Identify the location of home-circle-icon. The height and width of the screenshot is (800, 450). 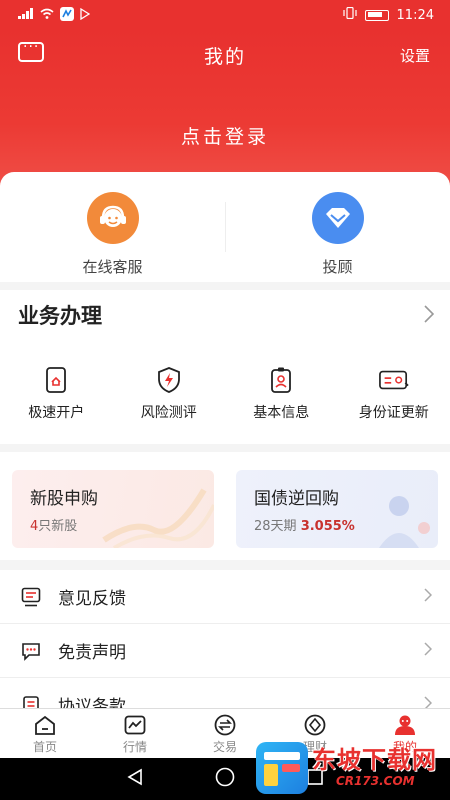
(225, 779).